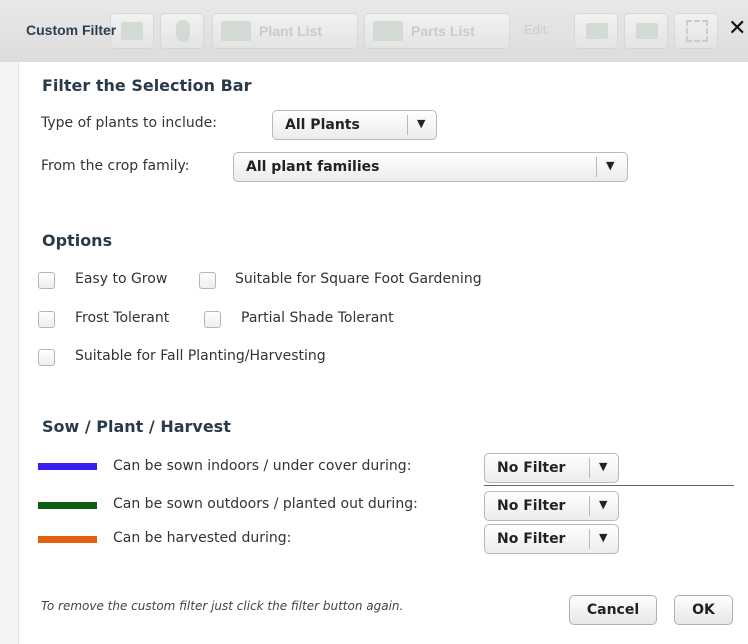 This screenshot has width=748, height=644. Describe the element at coordinates (77, 240) in the screenshot. I see `options-heading: Options` at that location.